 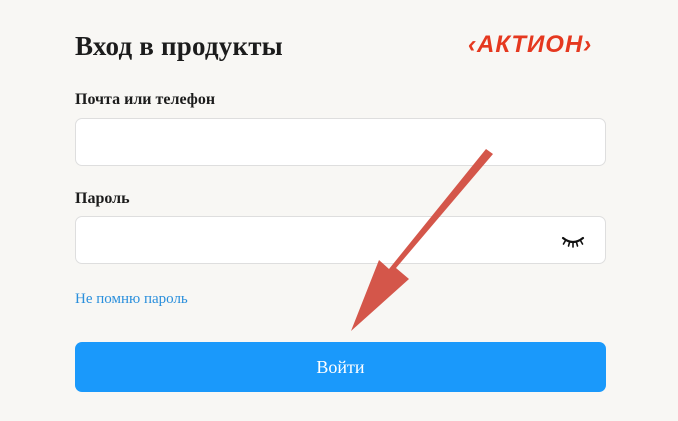 I want to click on closed-eye-icon, so click(x=573, y=241).